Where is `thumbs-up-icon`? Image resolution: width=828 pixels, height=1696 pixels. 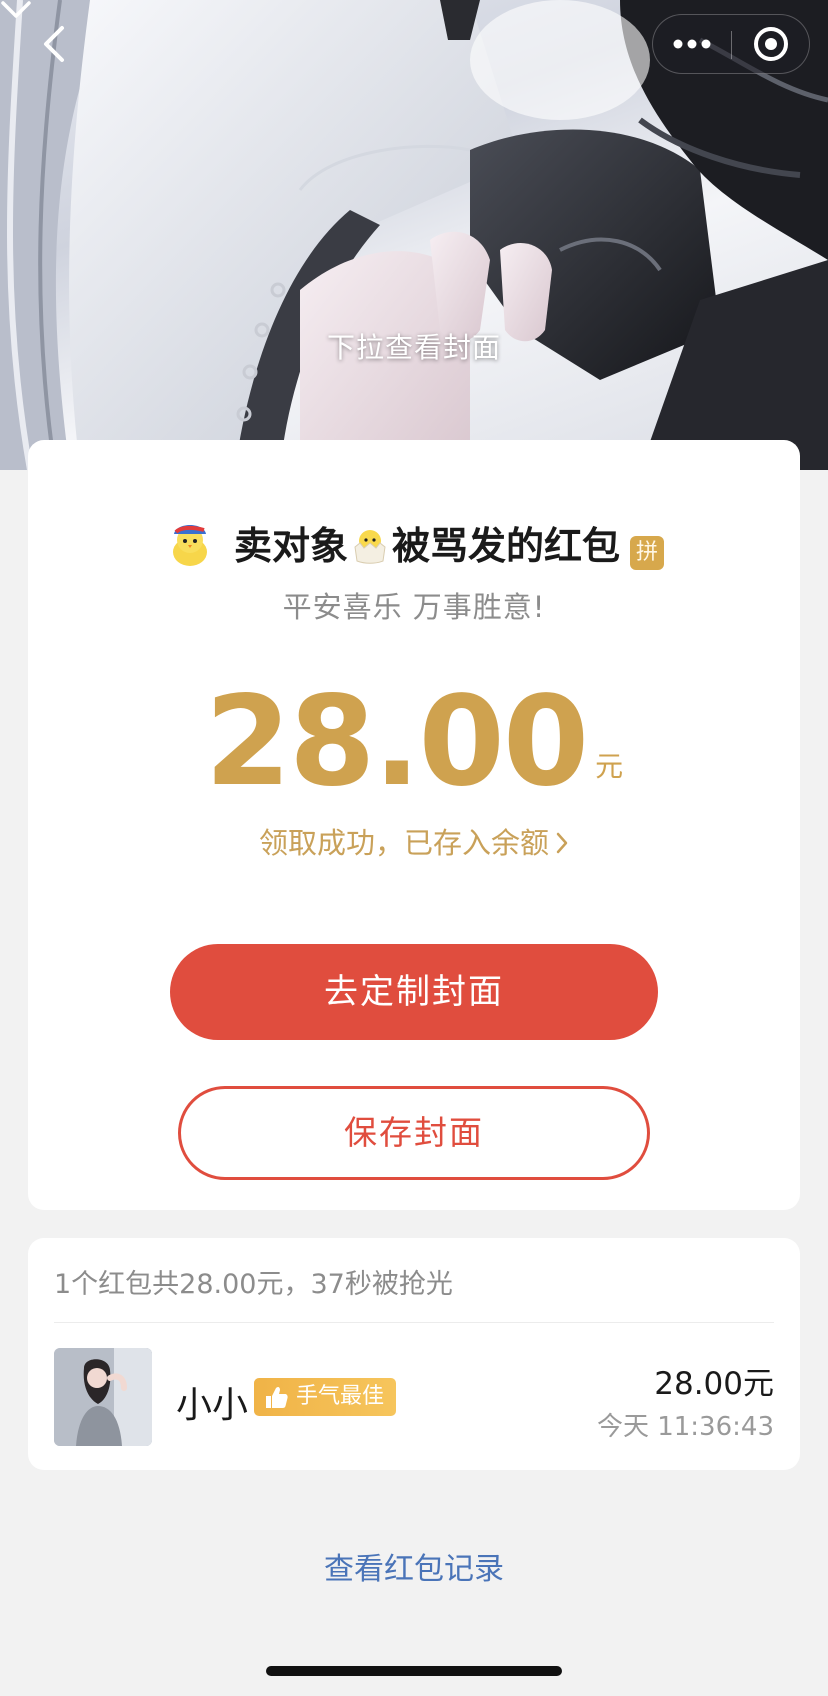
thumbs-up-icon is located at coordinates (277, 1397).